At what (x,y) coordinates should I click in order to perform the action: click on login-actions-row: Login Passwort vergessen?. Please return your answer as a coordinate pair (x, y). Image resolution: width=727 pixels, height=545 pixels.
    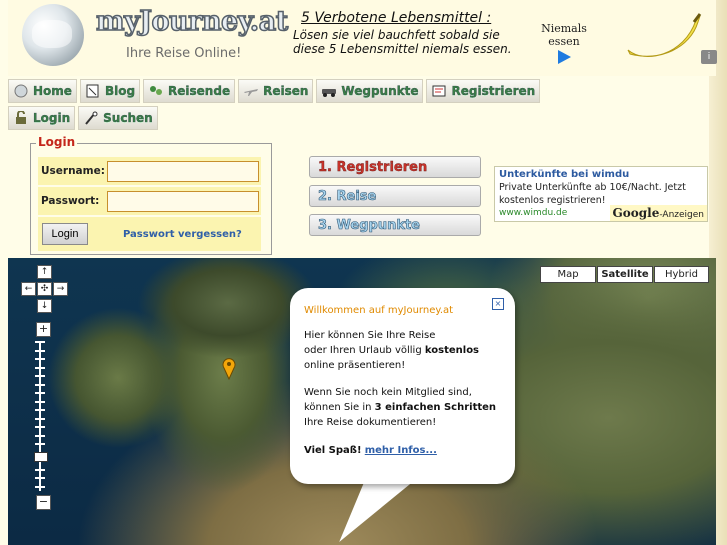
    Looking at the image, I should click on (149, 234).